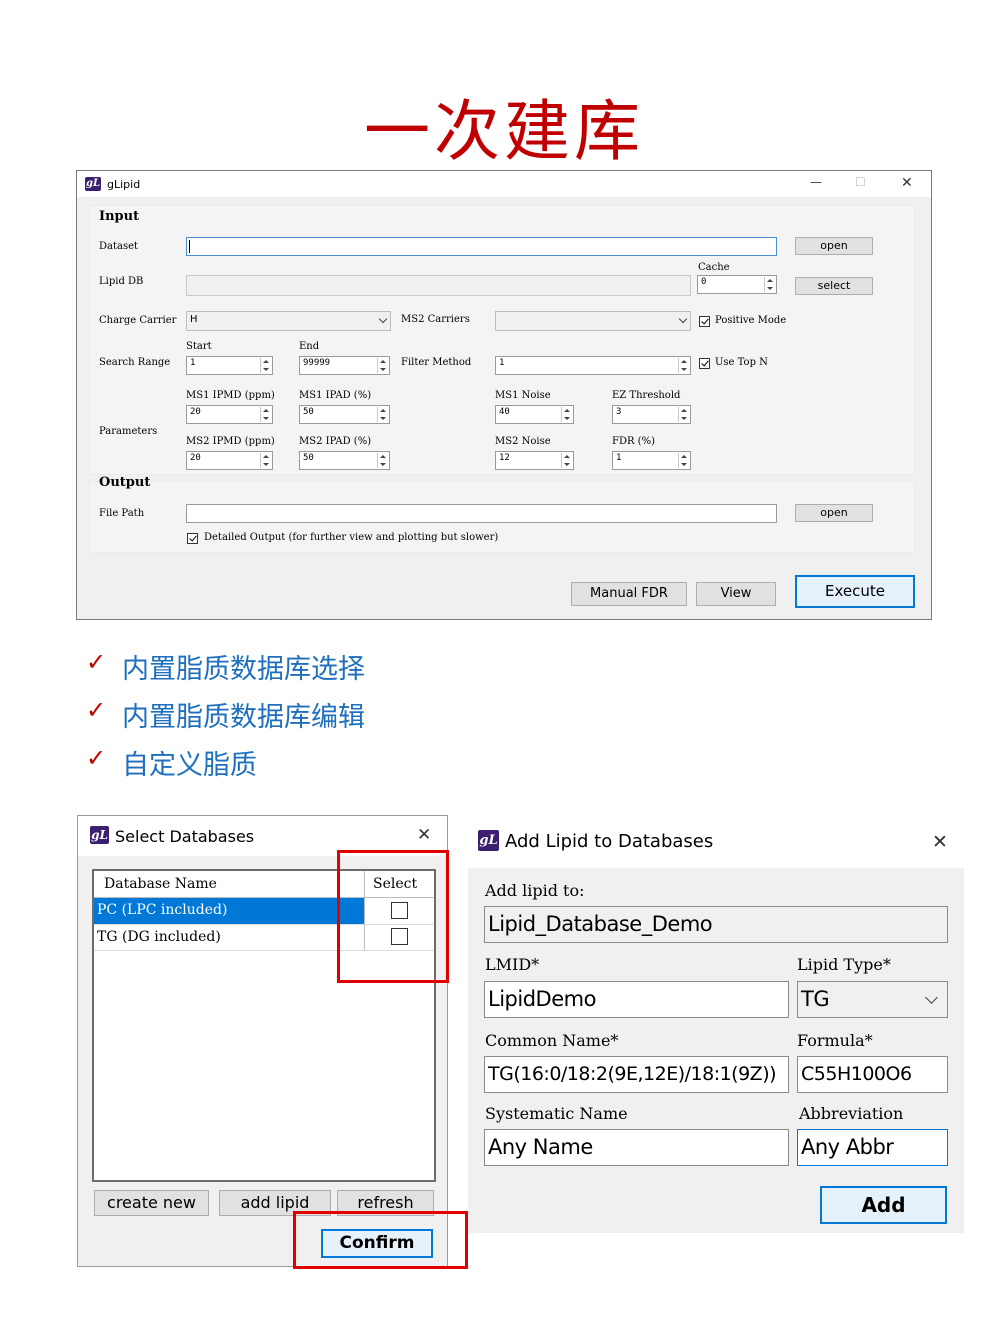 Image resolution: width=1008 pixels, height=1344 pixels. Describe the element at coordinates (534, 460) in the screenshot. I see `ms2-noise-stepper: 12` at that location.